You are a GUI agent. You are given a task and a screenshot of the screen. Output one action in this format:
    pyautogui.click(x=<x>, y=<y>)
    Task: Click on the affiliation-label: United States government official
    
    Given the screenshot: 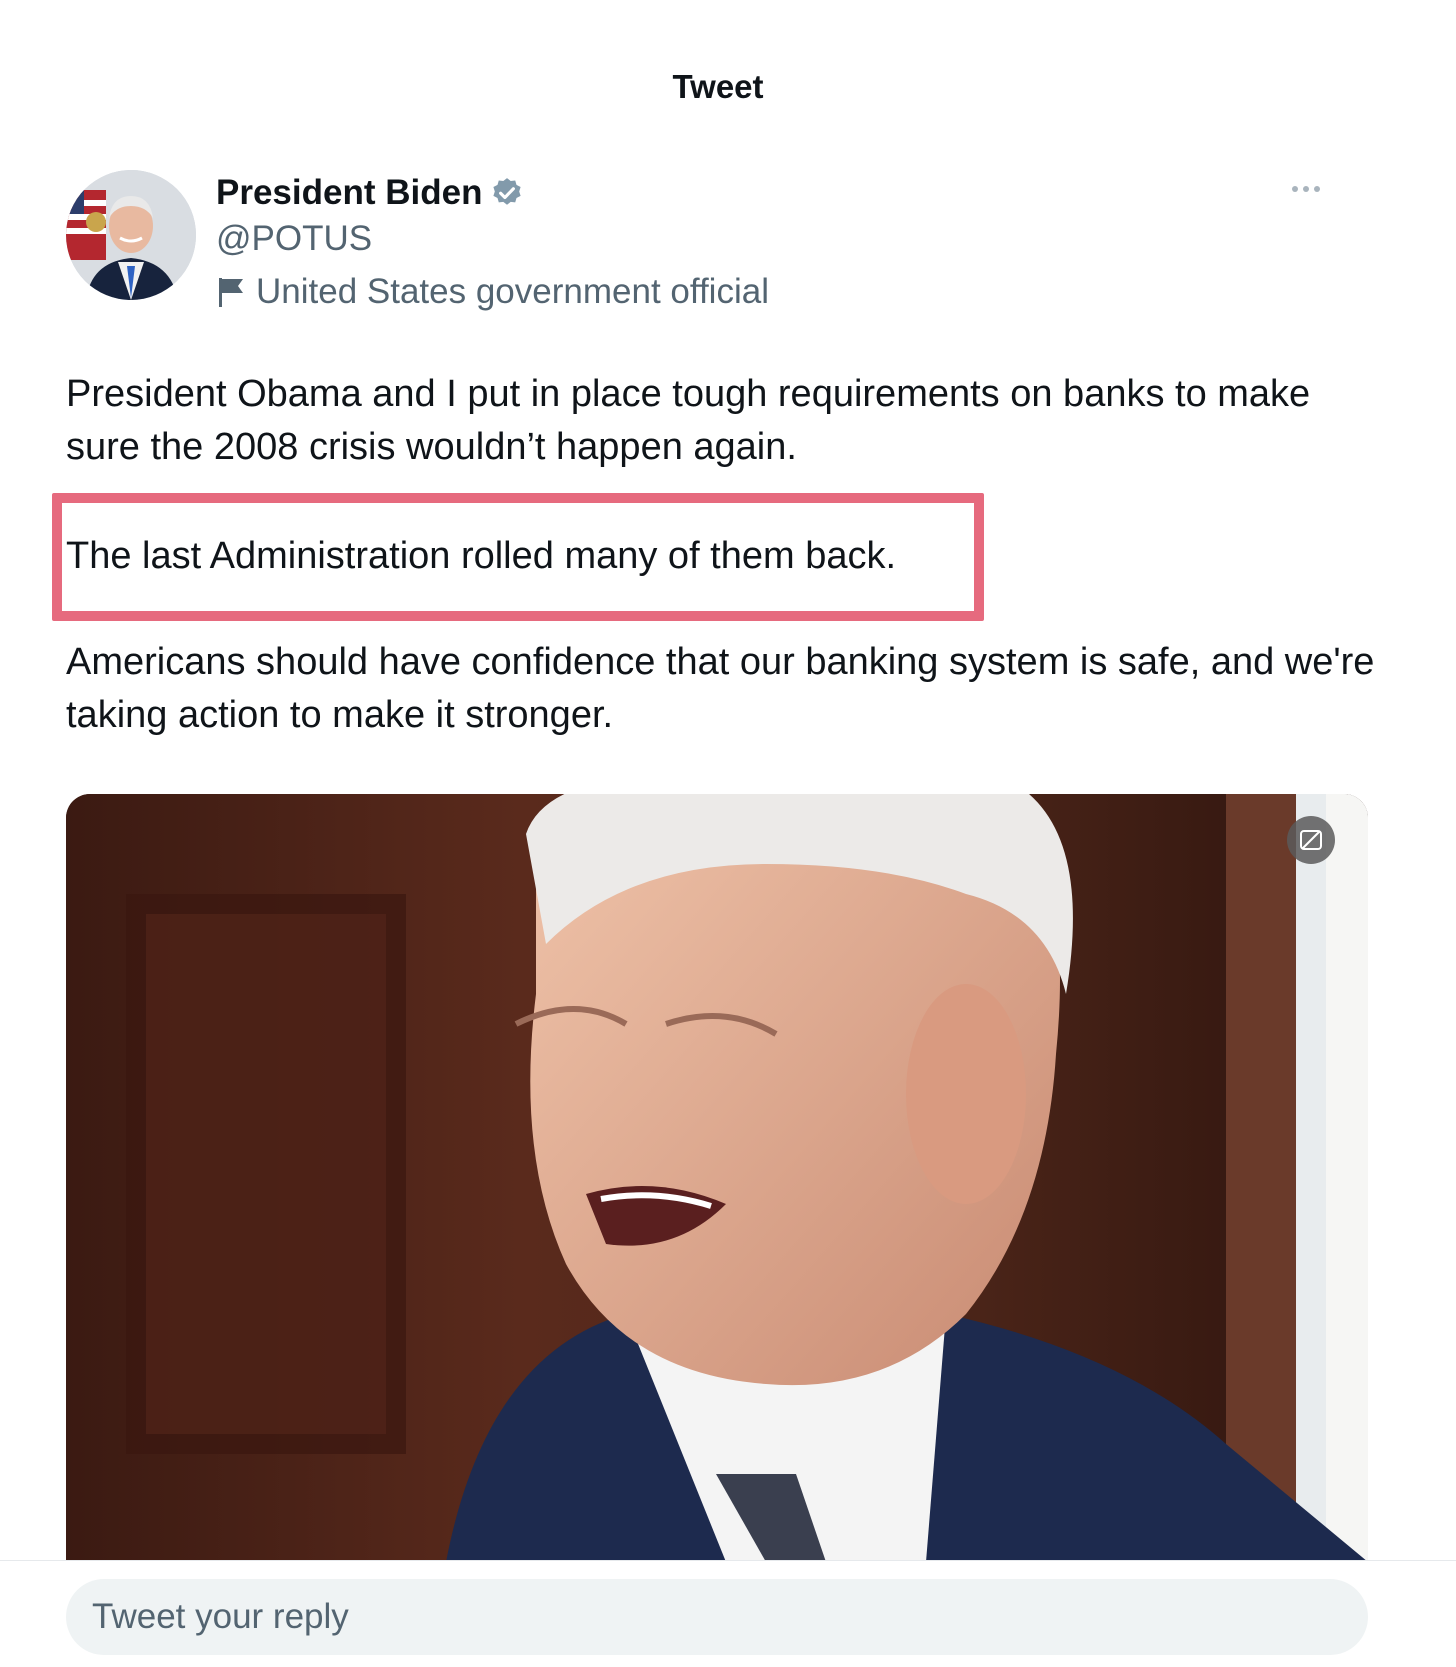 What is the action you would take?
    pyautogui.click(x=492, y=292)
    